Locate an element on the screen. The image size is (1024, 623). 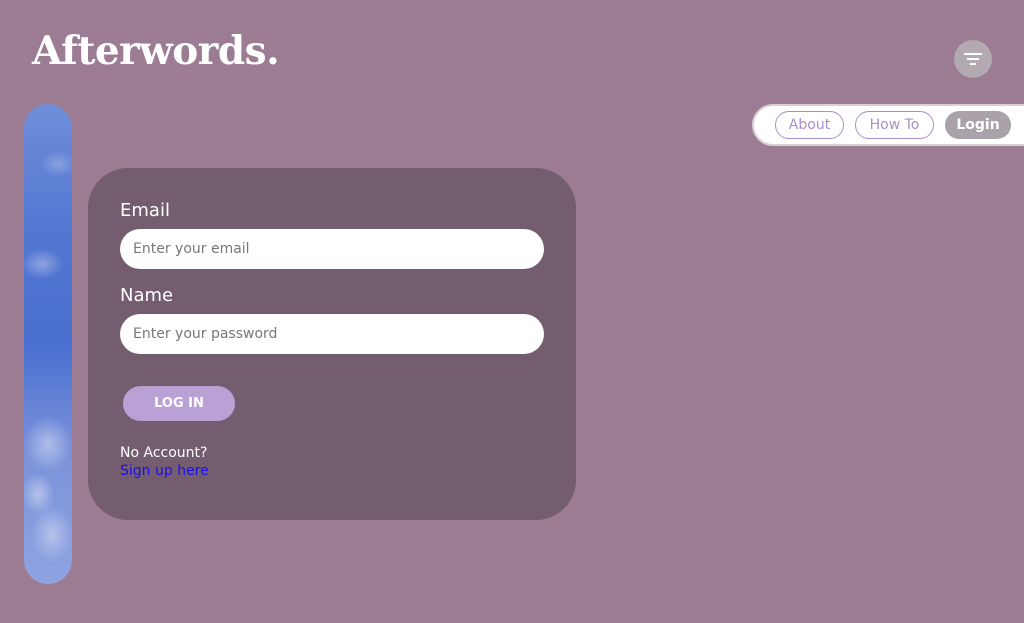
app-logo: Afterwords. is located at coordinates (156, 51).